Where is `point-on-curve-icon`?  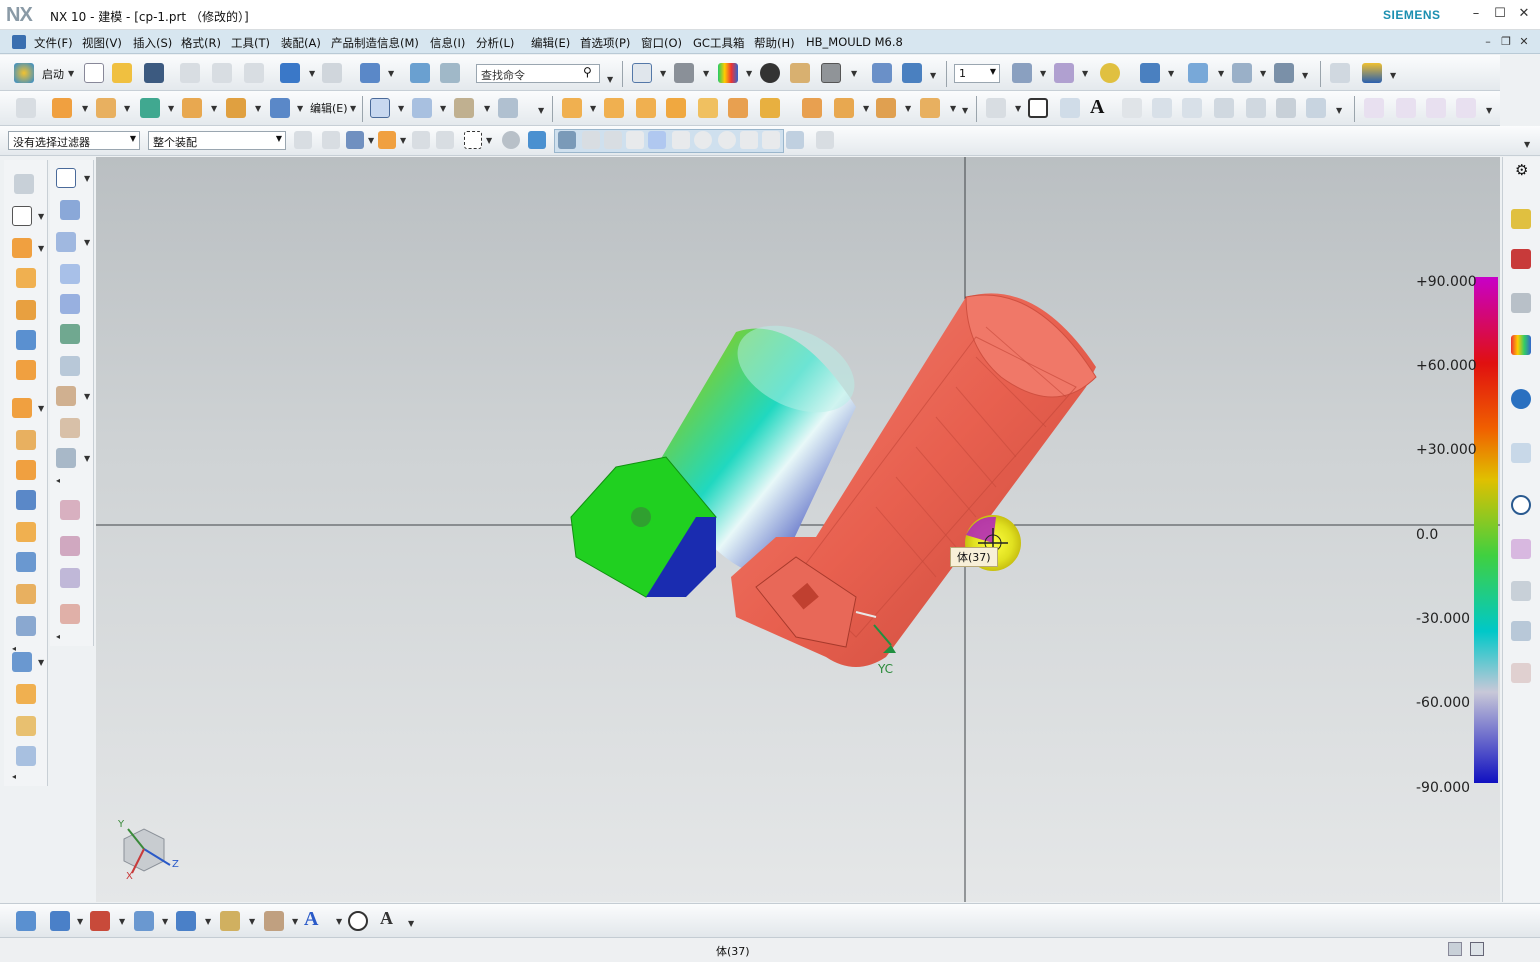 point-on-curve-icon is located at coordinates (727, 140).